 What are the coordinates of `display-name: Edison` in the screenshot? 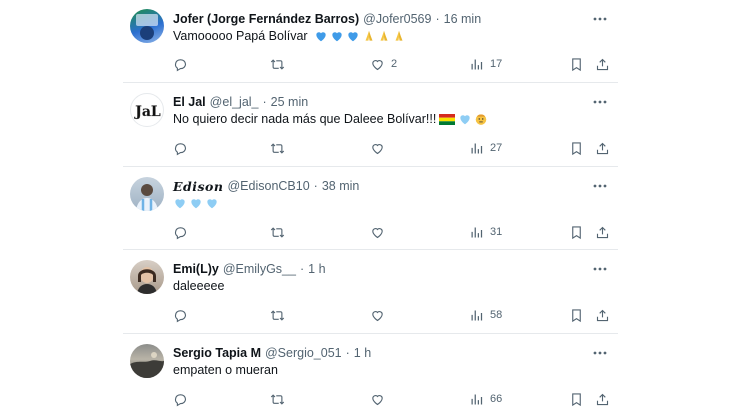 It's located at (198, 186).